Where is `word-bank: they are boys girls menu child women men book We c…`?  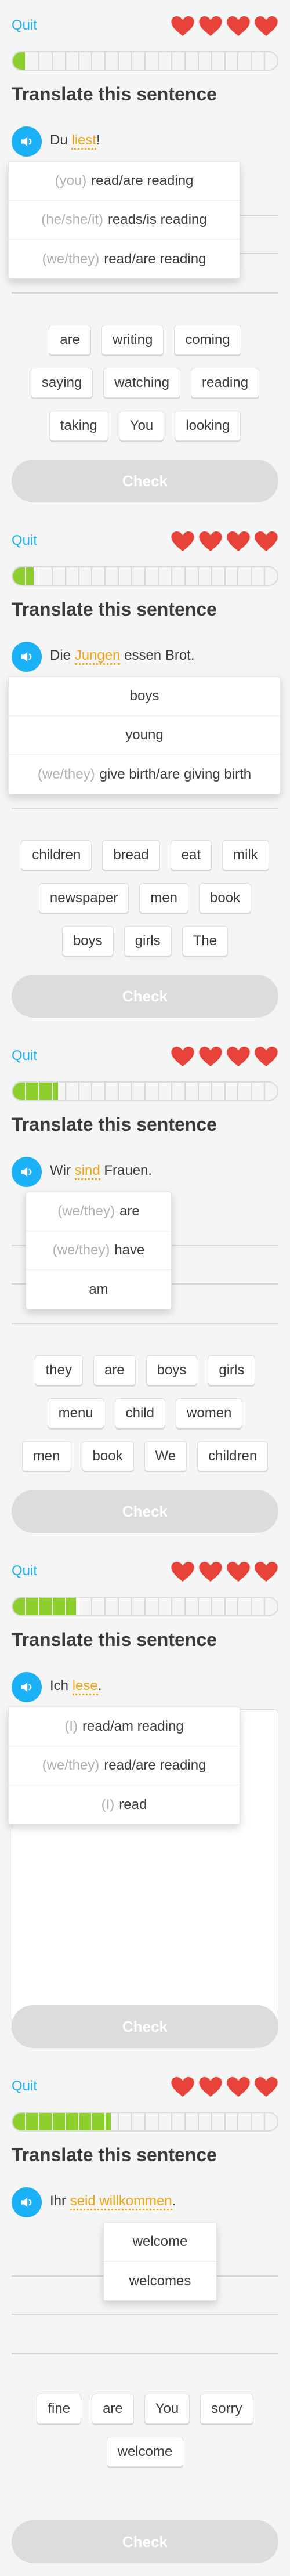
word-bank: they are boys girls menu child women men book We c… is located at coordinates (145, 1419).